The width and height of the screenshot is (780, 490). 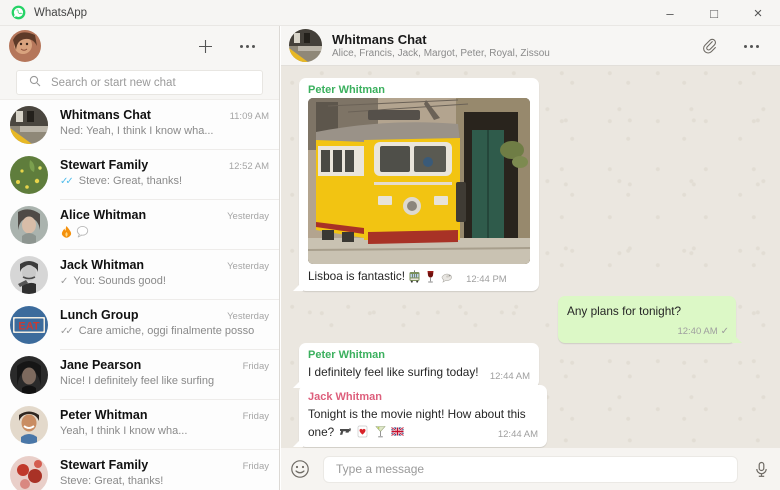 I want to click on search-input, so click(x=141, y=82).